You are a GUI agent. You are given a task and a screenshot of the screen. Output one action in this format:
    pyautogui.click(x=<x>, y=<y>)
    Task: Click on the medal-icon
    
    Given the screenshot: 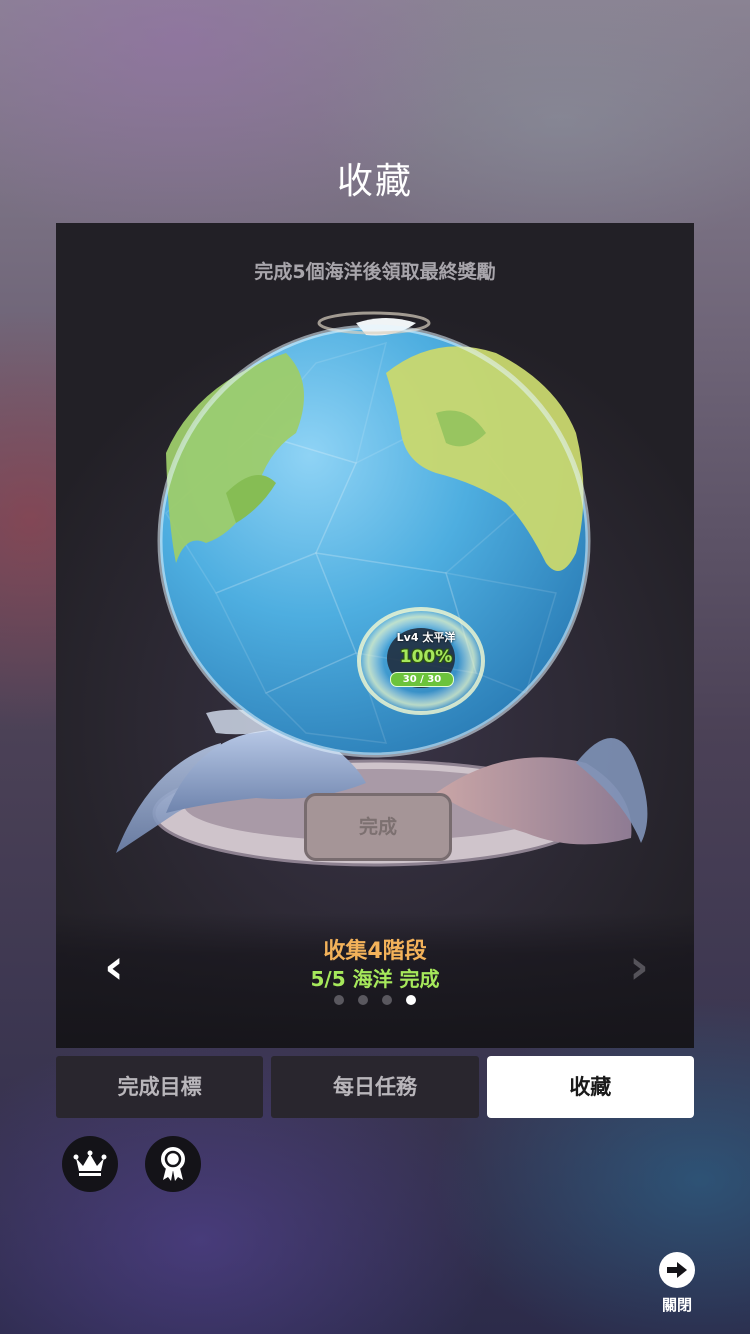 What is the action you would take?
    pyautogui.click(x=173, y=1164)
    